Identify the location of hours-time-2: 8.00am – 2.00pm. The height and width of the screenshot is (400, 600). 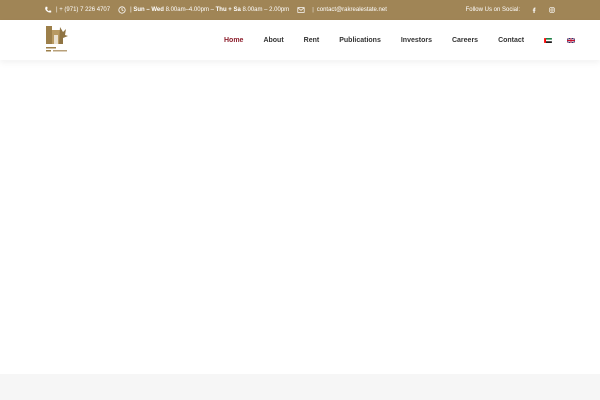
(266, 10).